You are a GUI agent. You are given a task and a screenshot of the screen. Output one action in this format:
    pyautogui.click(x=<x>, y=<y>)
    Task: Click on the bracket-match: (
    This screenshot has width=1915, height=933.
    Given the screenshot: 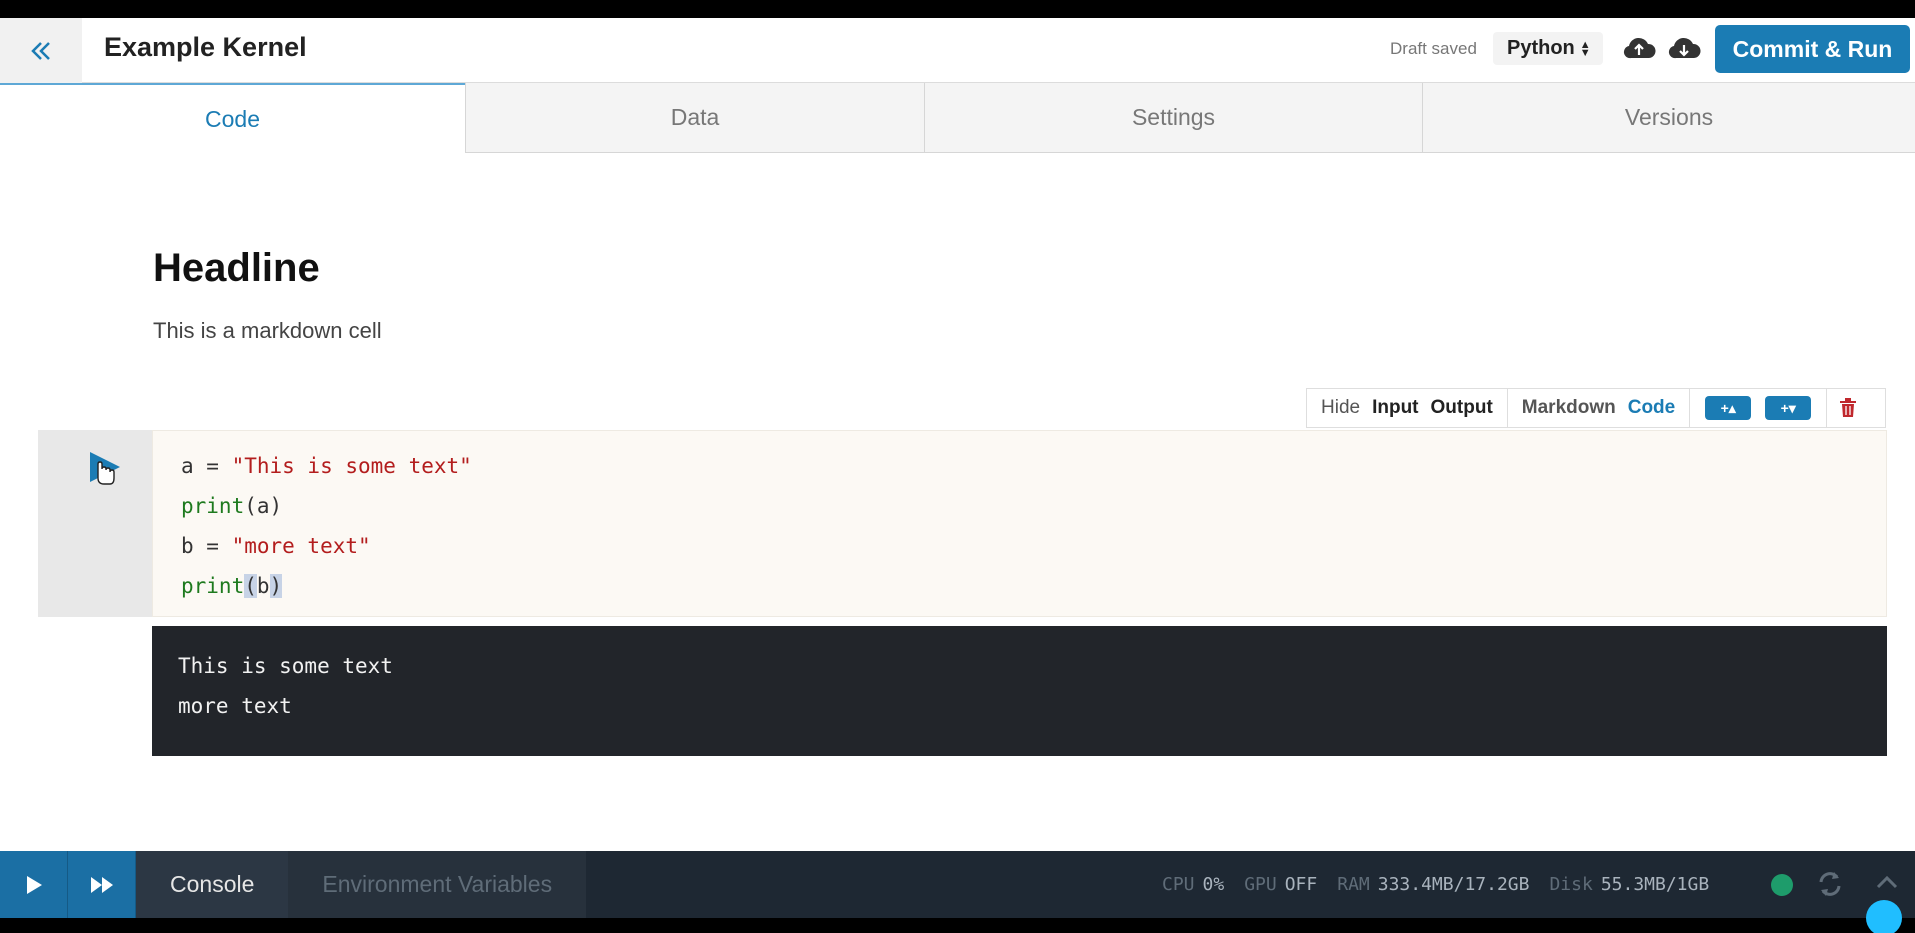 What is the action you would take?
    pyautogui.click(x=250, y=586)
    